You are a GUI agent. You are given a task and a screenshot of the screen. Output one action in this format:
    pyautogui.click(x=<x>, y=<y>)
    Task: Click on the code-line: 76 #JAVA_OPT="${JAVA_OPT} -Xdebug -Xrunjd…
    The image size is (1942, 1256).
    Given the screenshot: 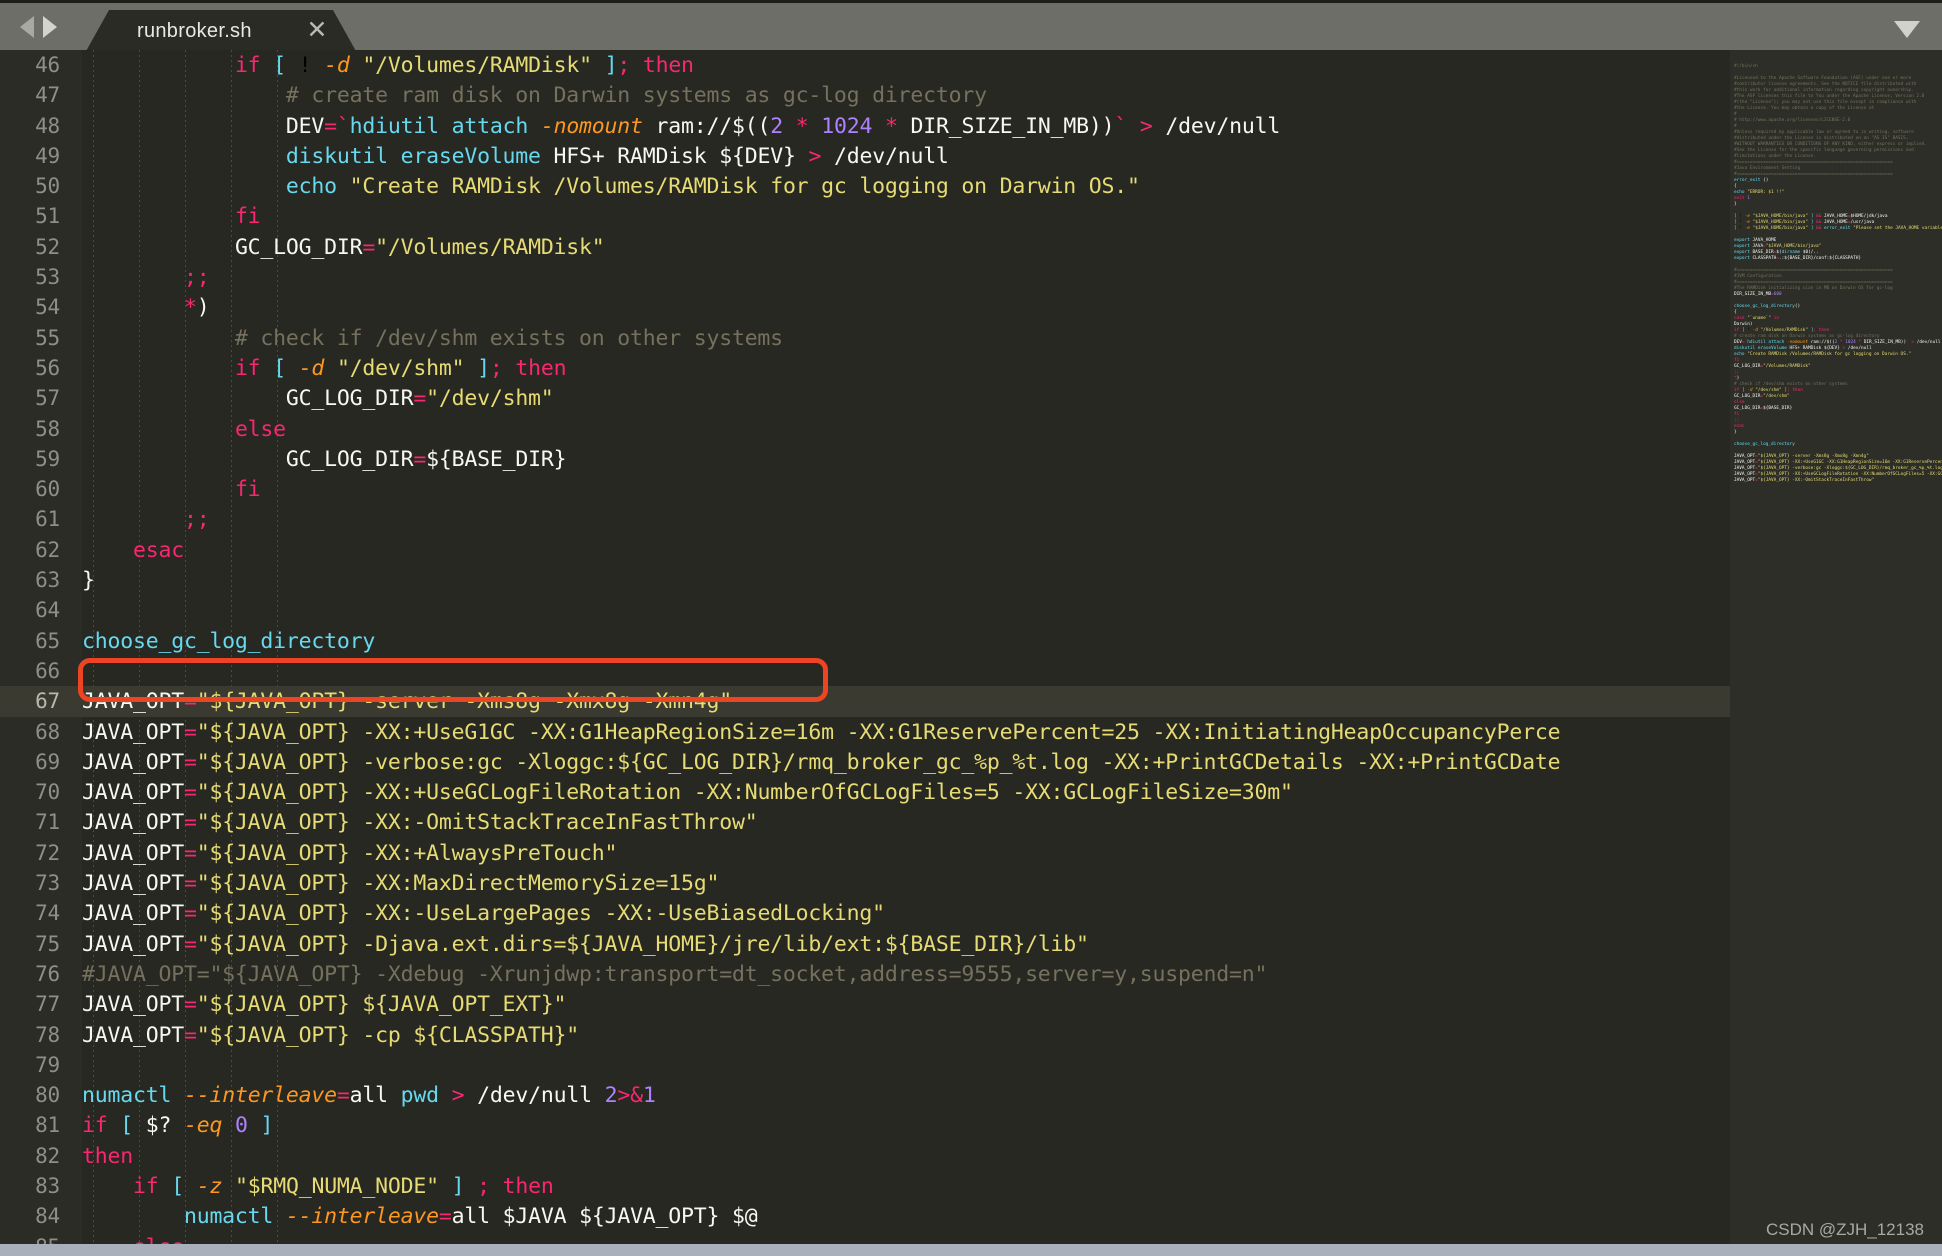 What is the action you would take?
    pyautogui.click(x=865, y=974)
    